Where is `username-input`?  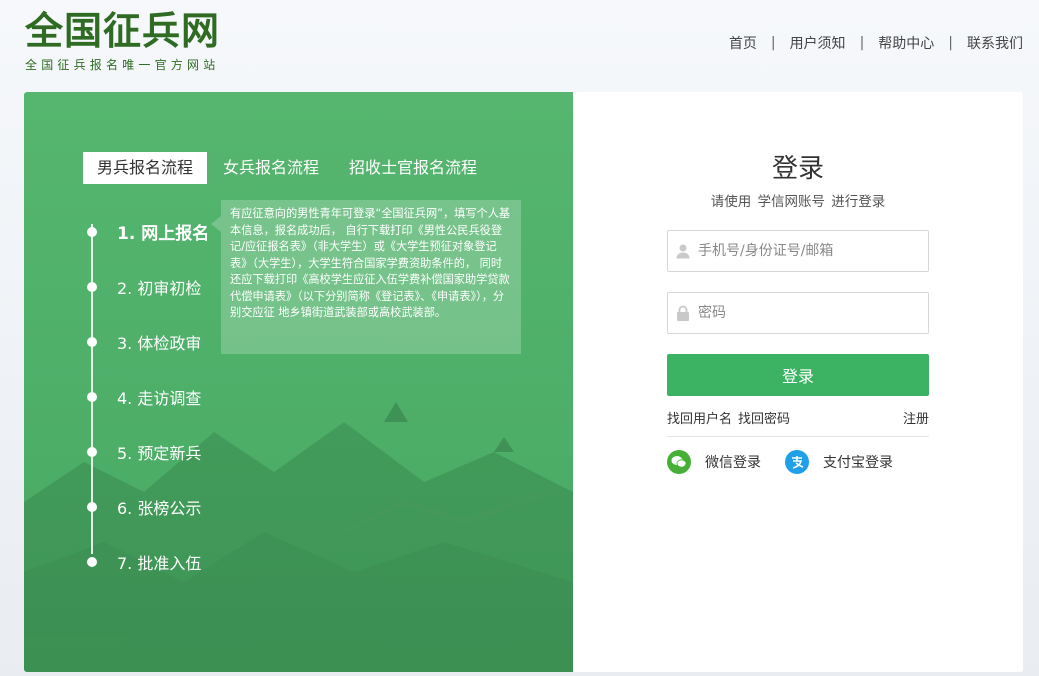
username-input is located at coordinates (808, 251).